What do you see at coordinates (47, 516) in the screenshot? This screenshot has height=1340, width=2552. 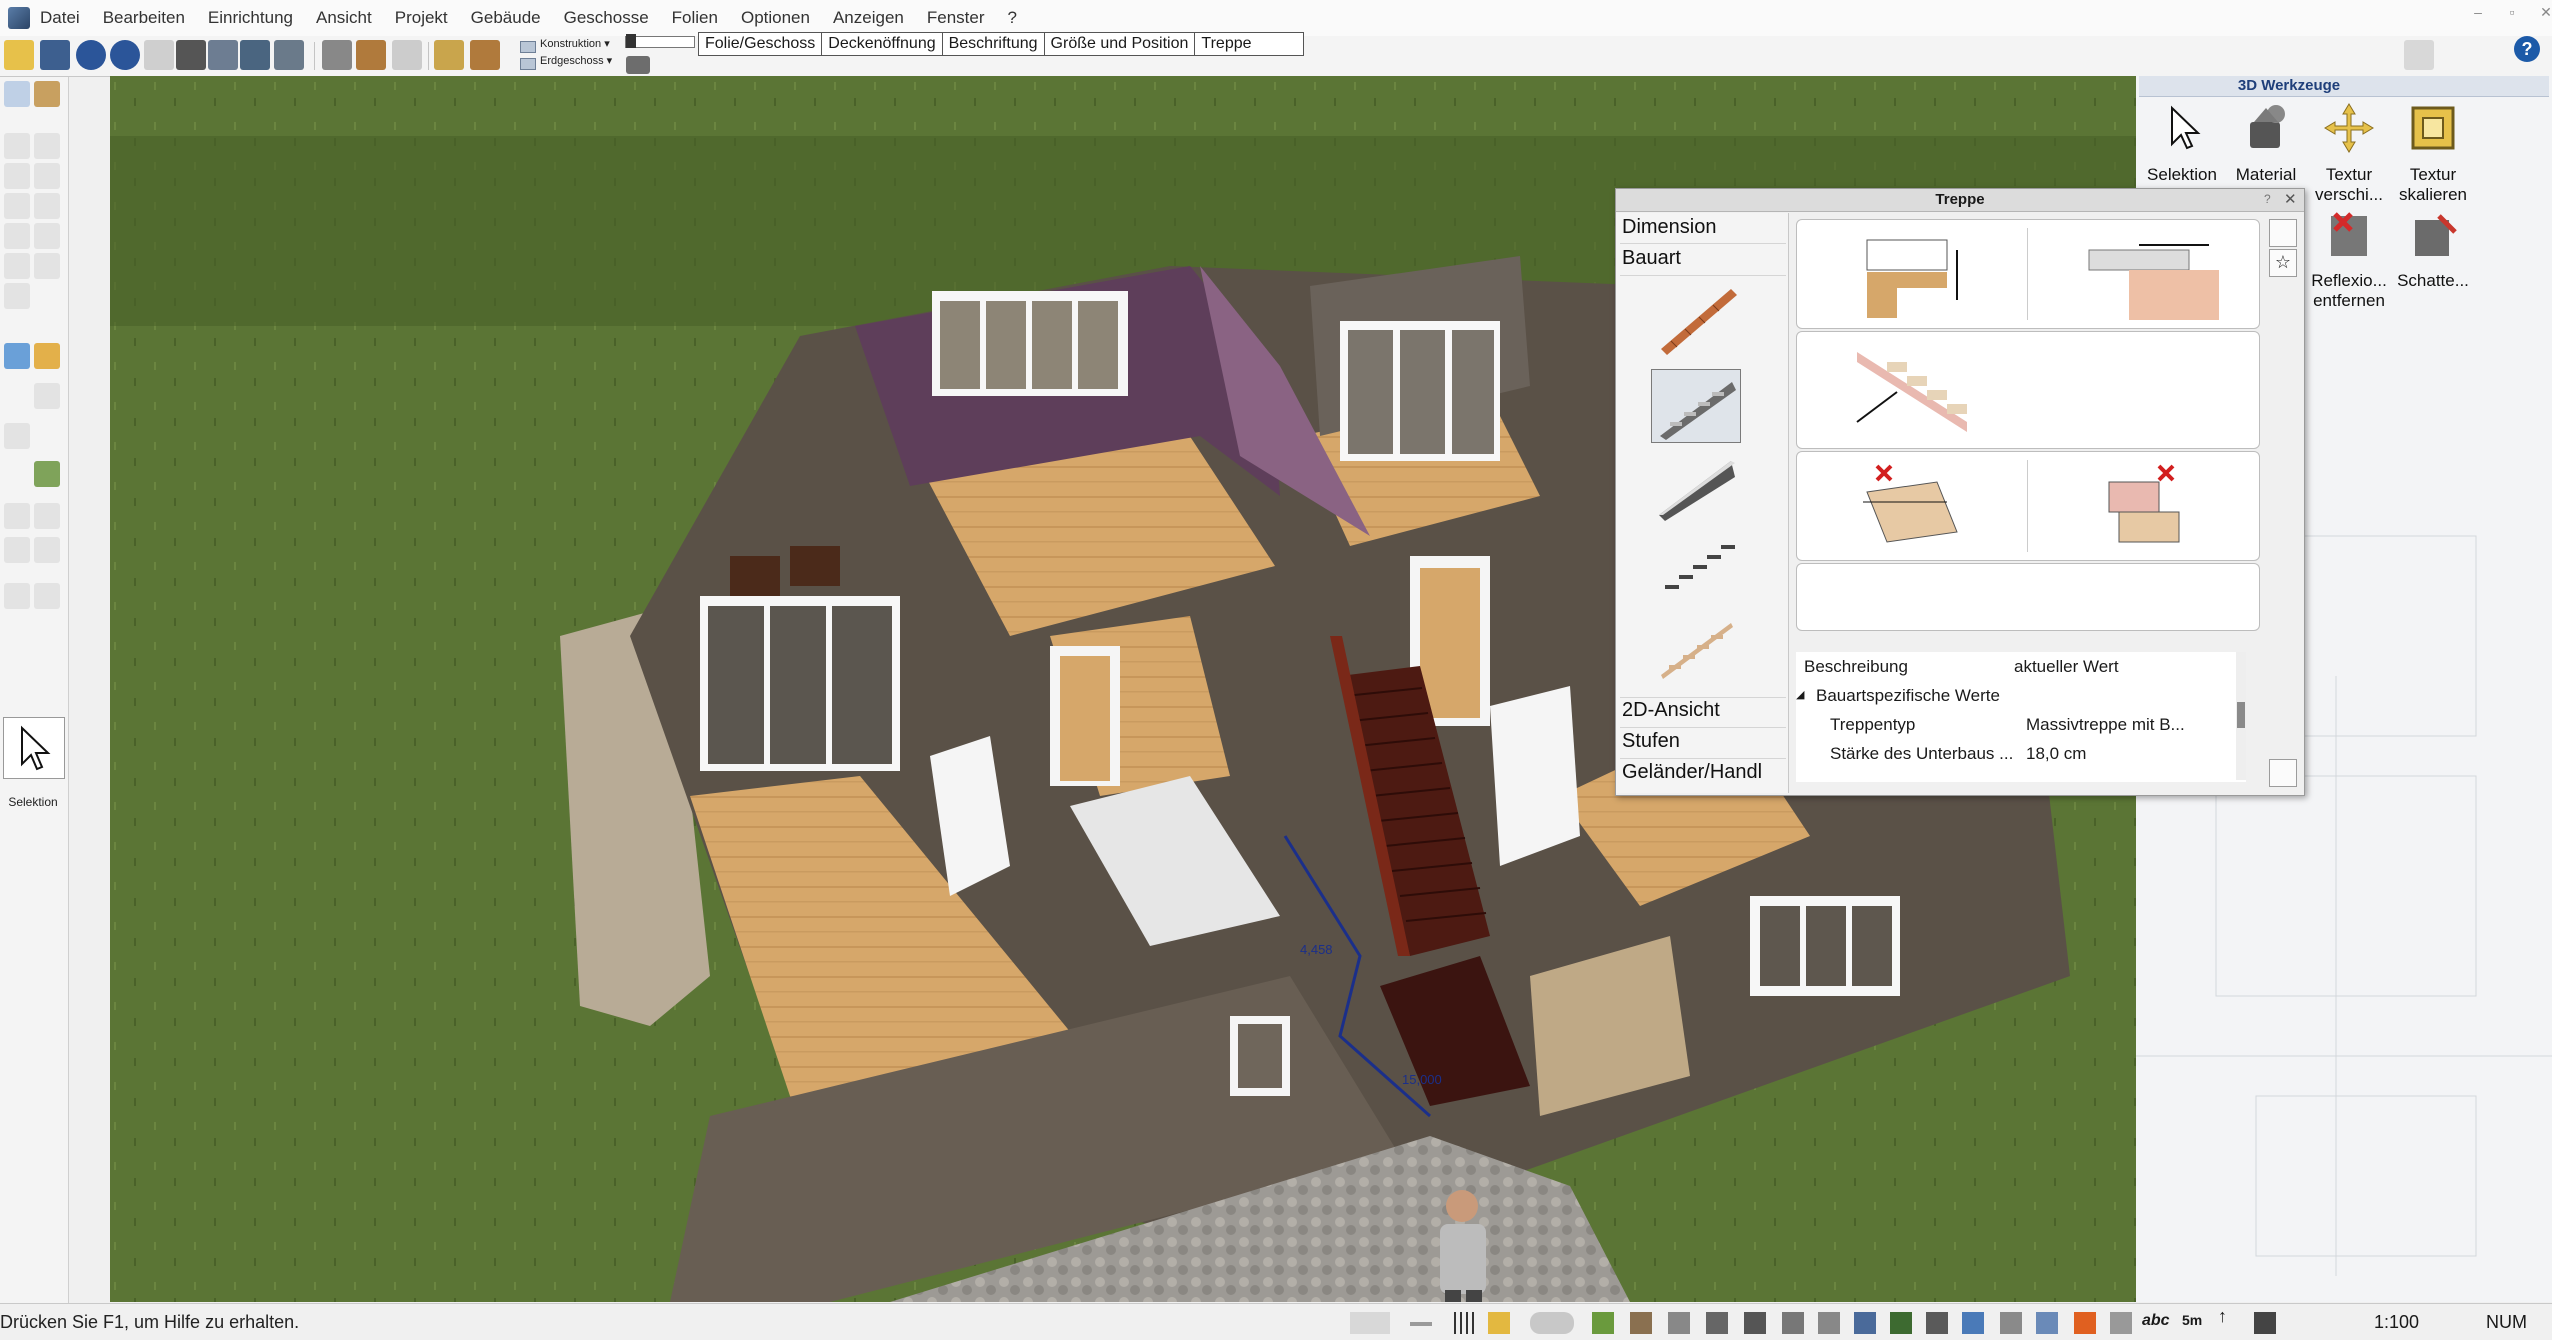 I see `label-tool-icon` at bounding box center [47, 516].